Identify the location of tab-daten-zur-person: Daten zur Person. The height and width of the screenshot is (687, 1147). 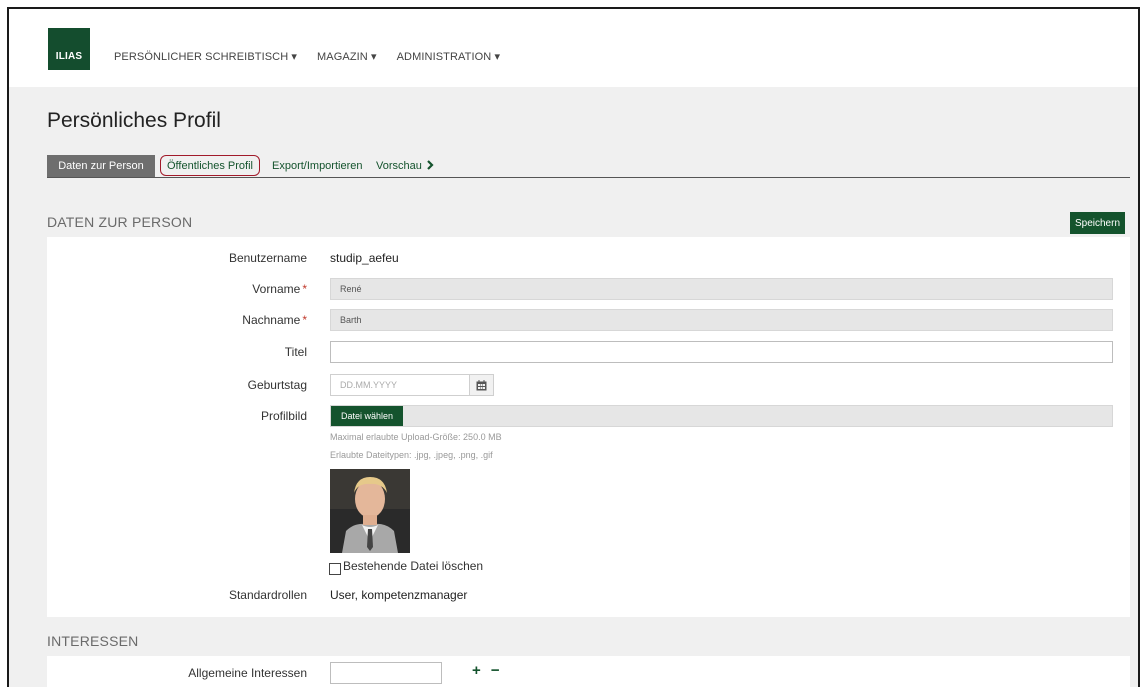
(101, 166).